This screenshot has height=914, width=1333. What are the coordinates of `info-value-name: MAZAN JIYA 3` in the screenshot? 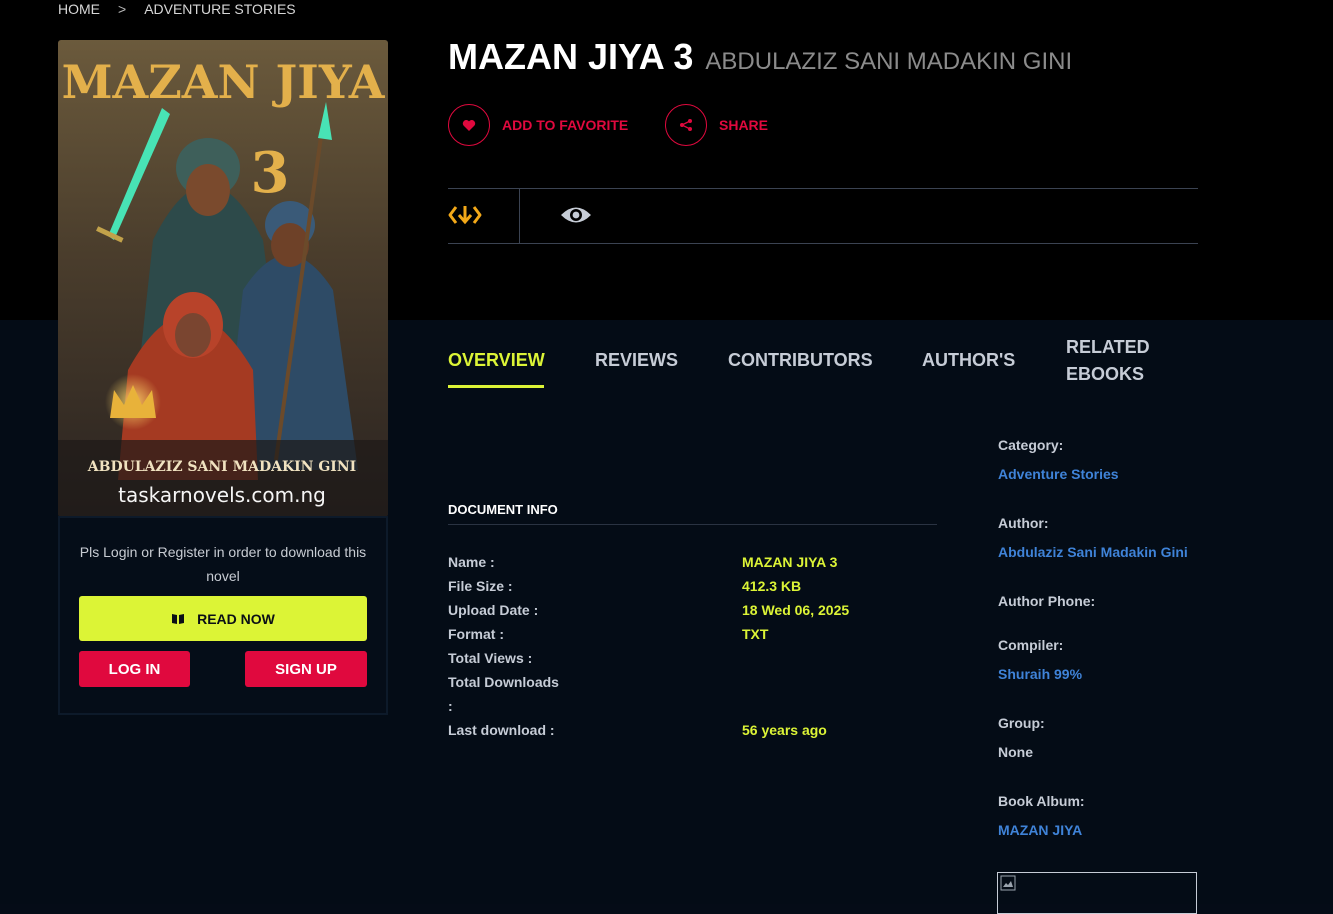 It's located at (790, 562).